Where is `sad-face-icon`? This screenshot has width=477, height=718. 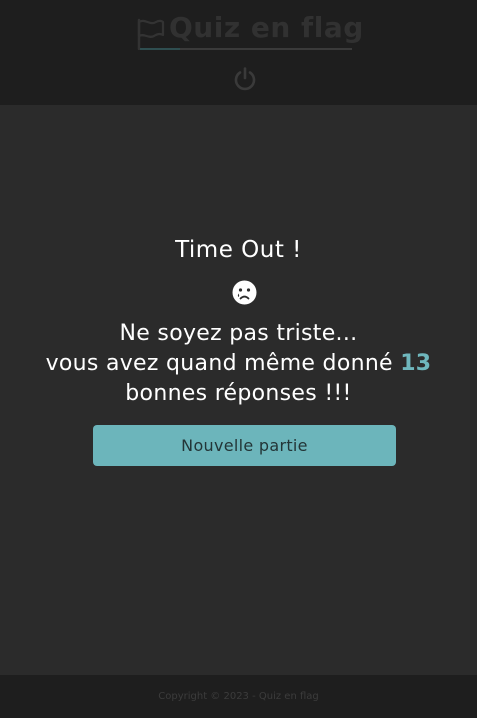
sad-face-icon is located at coordinates (244, 292).